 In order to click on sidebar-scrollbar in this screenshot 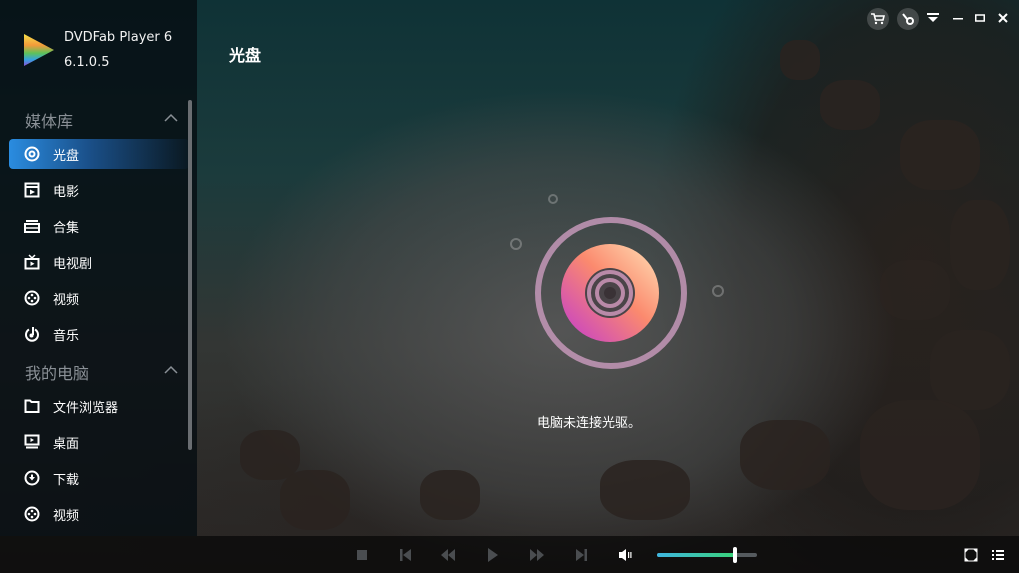, I will do `click(190, 275)`.